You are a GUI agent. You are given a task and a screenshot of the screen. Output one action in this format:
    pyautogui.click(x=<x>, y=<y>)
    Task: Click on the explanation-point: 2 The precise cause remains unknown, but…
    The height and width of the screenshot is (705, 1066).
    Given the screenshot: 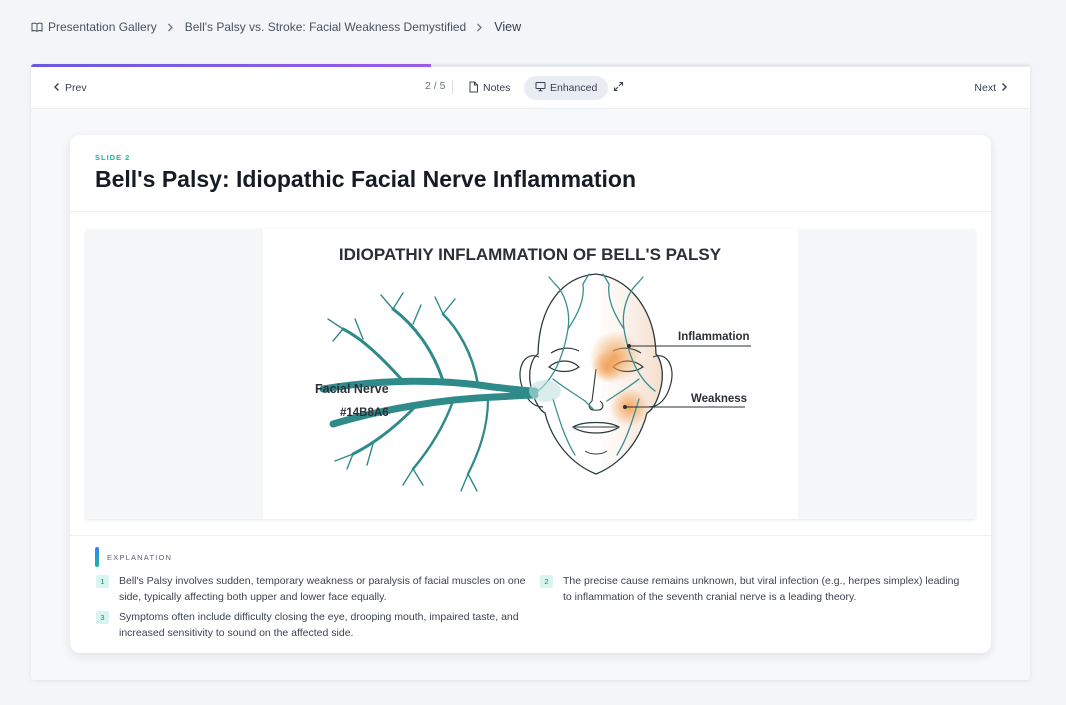 What is the action you would take?
    pyautogui.click(x=750, y=589)
    